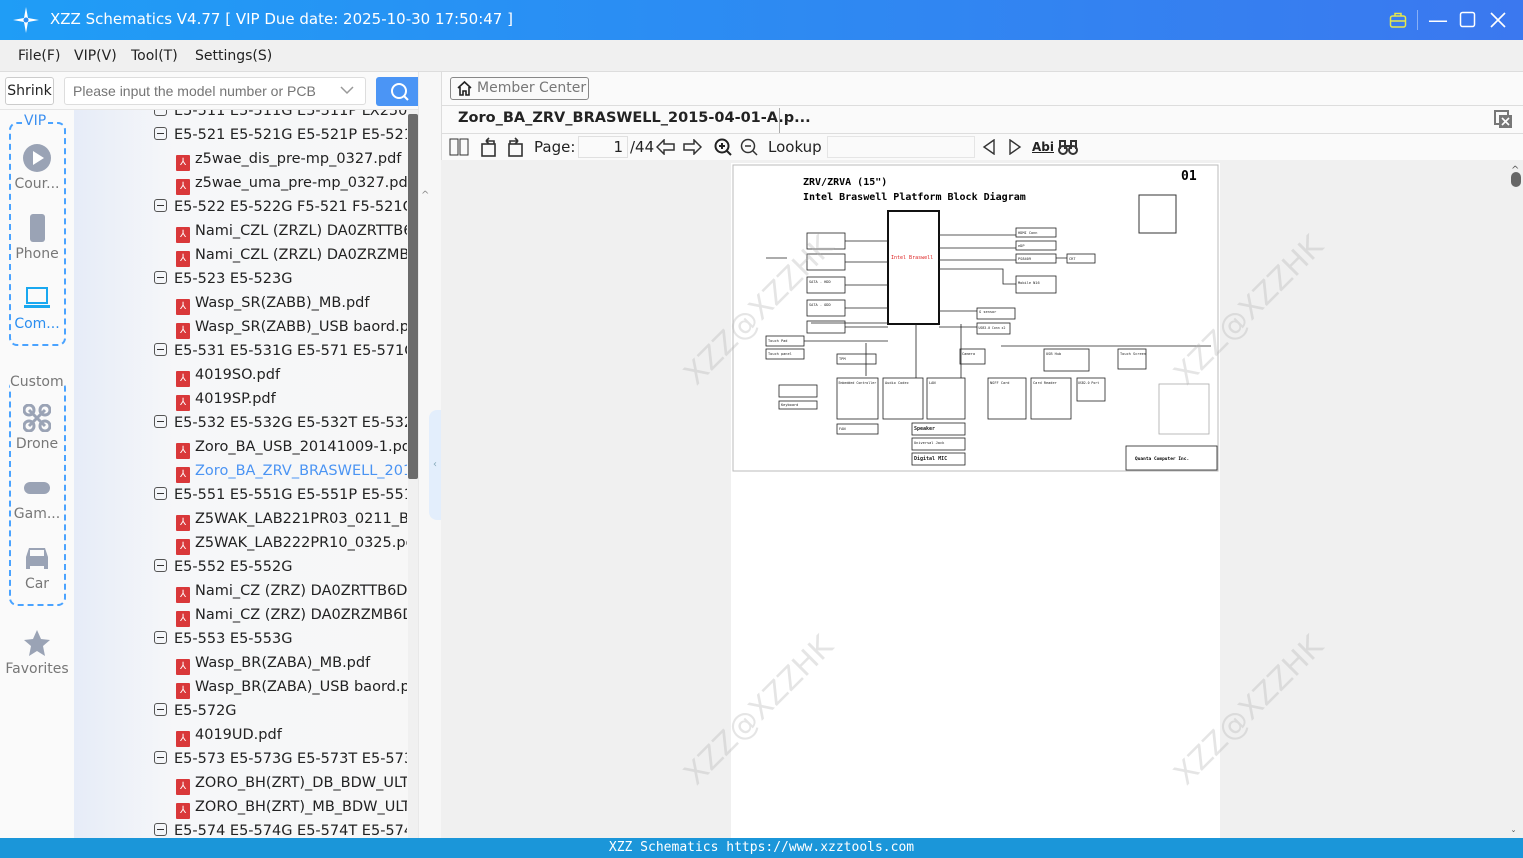  What do you see at coordinates (291, 447) in the screenshot?
I see `tree-file: ⅄ Zoro_BA_USB_20141009-1.pdf` at bounding box center [291, 447].